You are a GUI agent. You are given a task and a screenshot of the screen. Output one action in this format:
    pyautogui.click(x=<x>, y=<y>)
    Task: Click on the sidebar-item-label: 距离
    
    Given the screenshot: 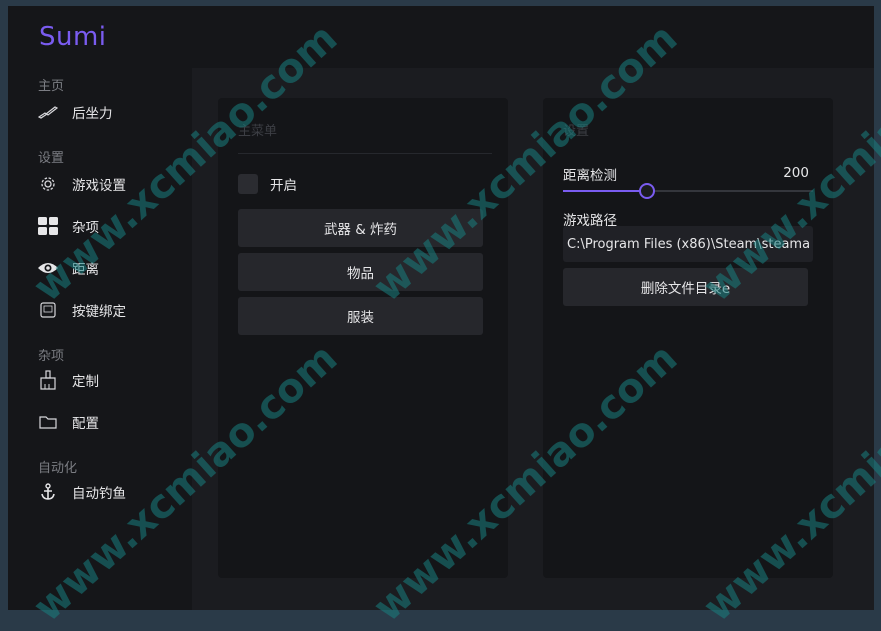 What is the action you would take?
    pyautogui.click(x=85, y=270)
    